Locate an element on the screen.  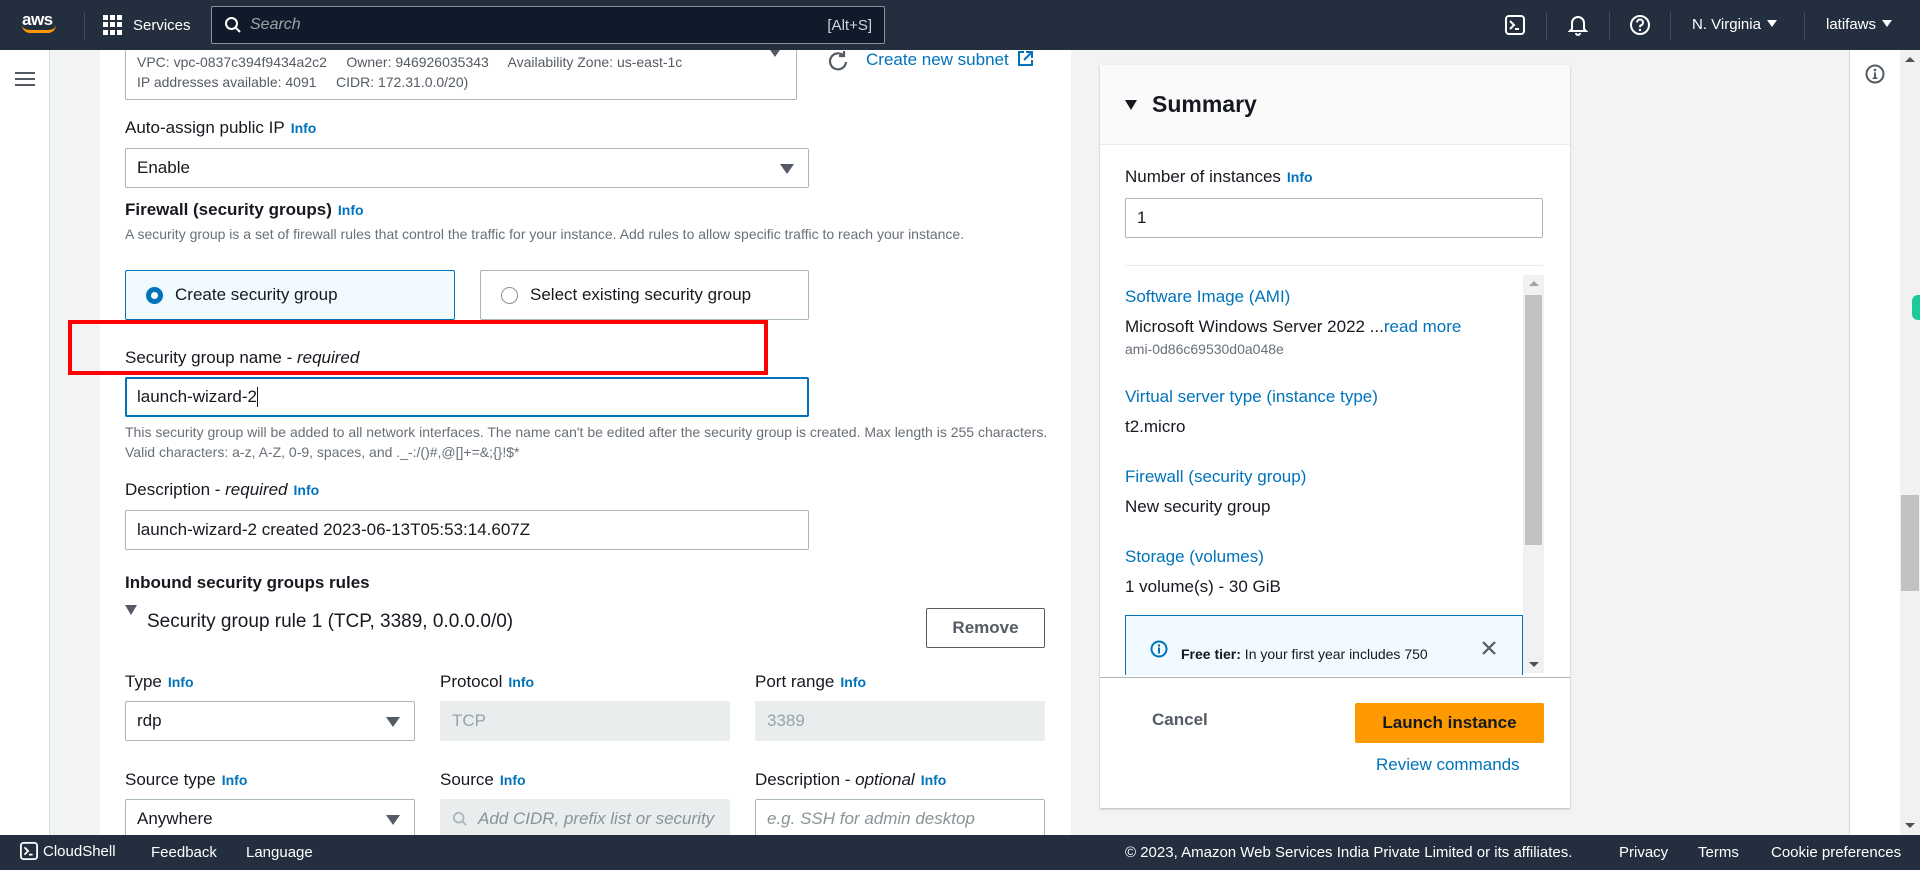
auto-assign-ip-select: Enable is located at coordinates (467, 168).